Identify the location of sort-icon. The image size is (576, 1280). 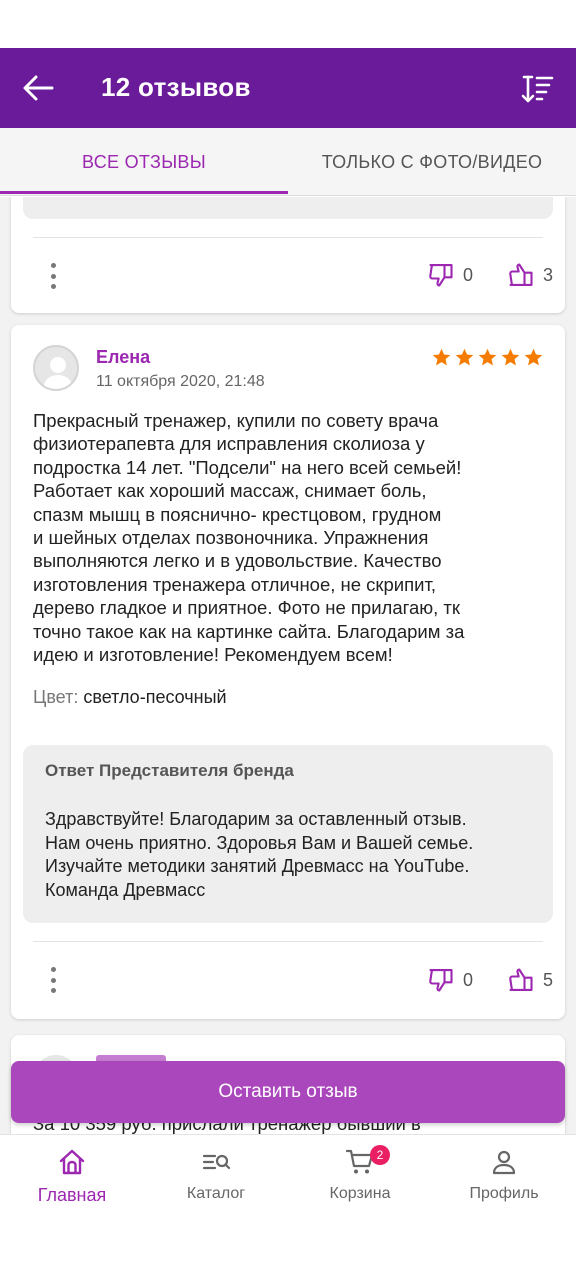
(537, 89).